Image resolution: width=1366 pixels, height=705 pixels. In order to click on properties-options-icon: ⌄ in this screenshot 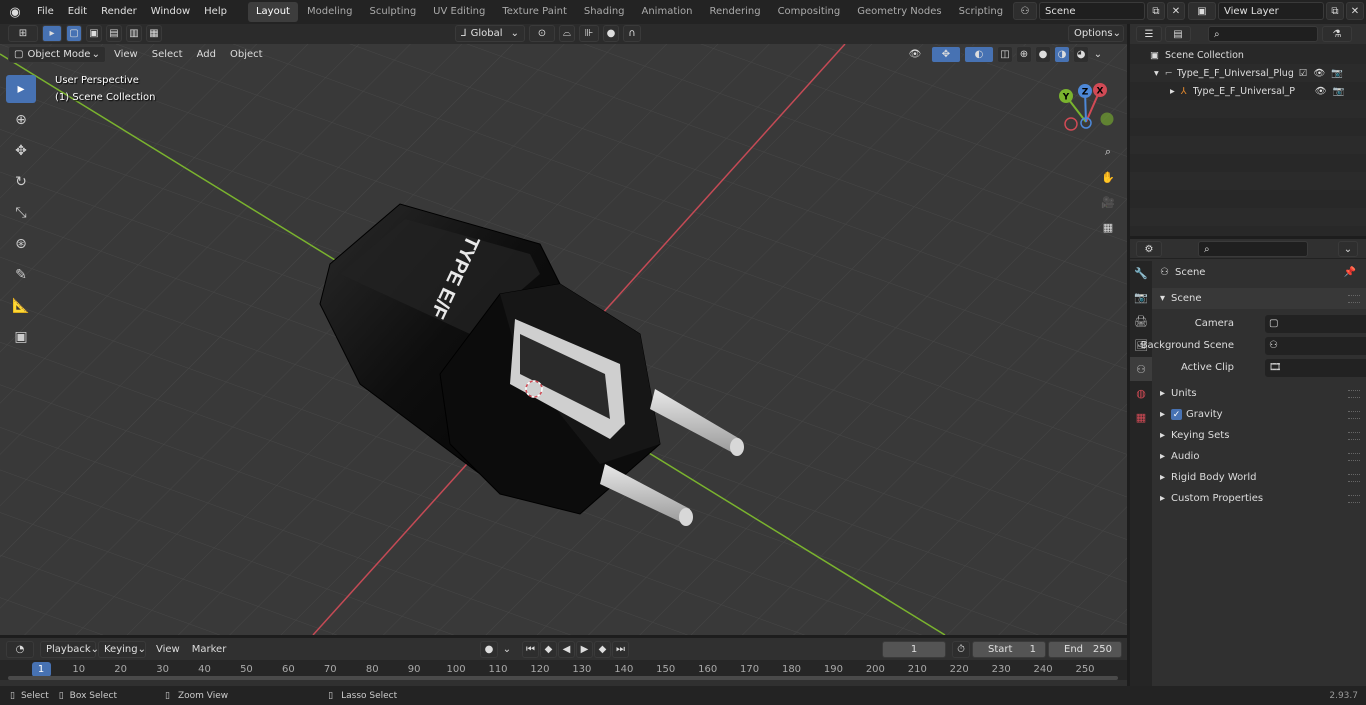, I will do `click(1348, 249)`.